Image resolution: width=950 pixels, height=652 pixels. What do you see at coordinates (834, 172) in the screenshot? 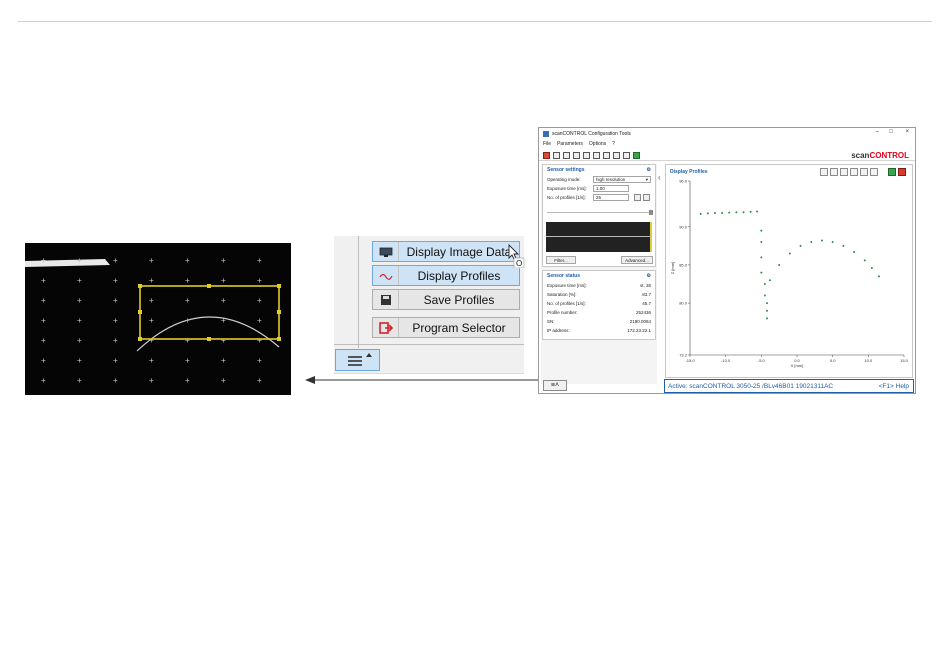
I see `refresh-icon` at bounding box center [834, 172].